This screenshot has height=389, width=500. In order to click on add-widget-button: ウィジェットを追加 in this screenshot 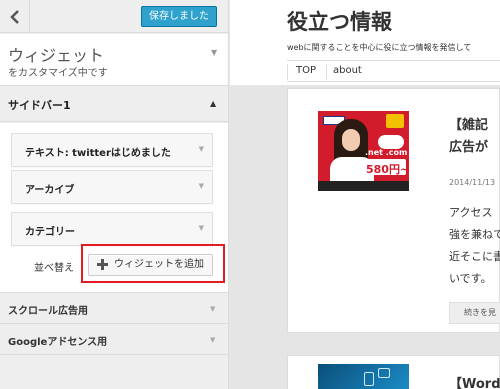, I will do `click(150, 265)`.